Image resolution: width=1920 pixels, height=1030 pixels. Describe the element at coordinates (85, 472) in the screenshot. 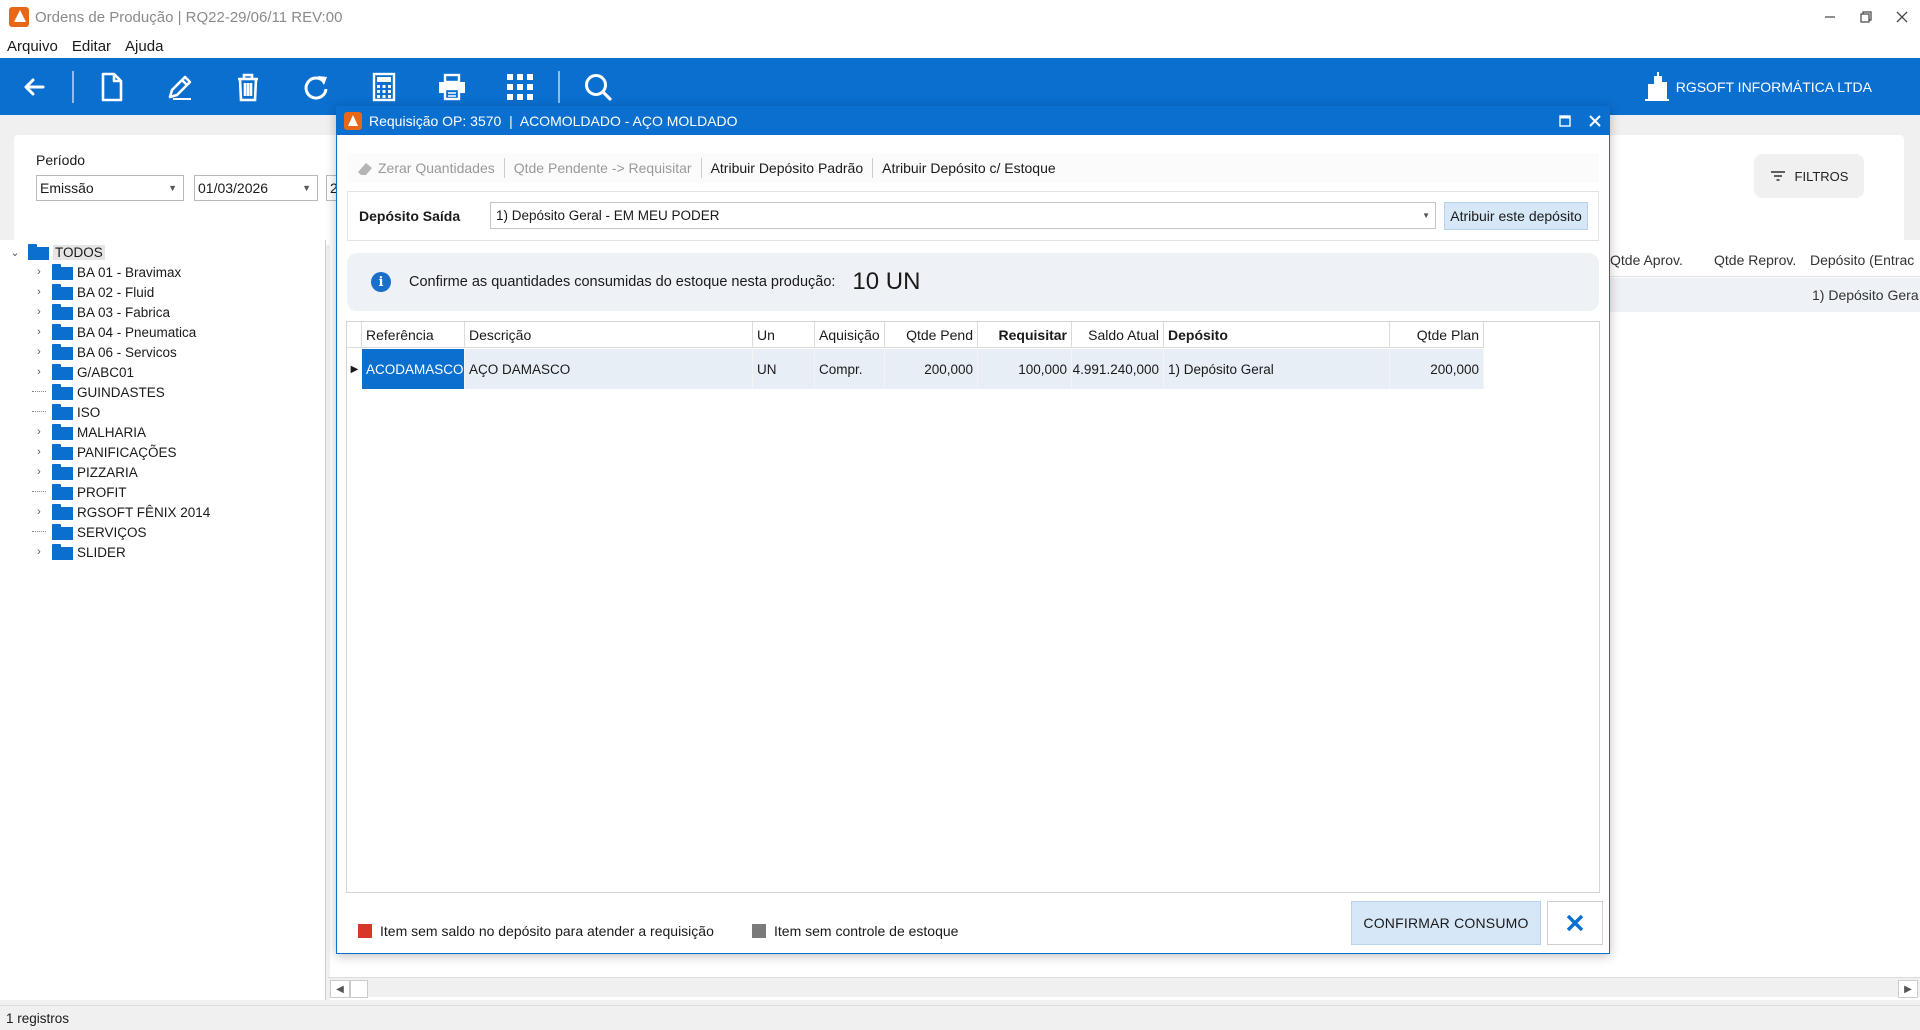

I see `tree-item: › PIZZARIA` at that location.